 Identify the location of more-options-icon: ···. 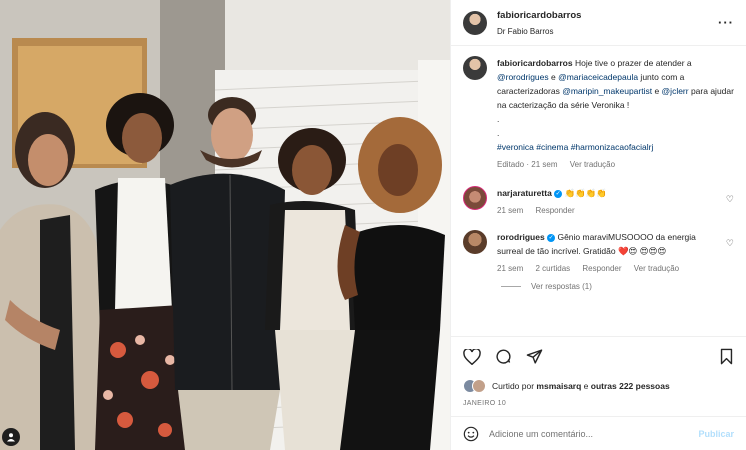
(726, 22).